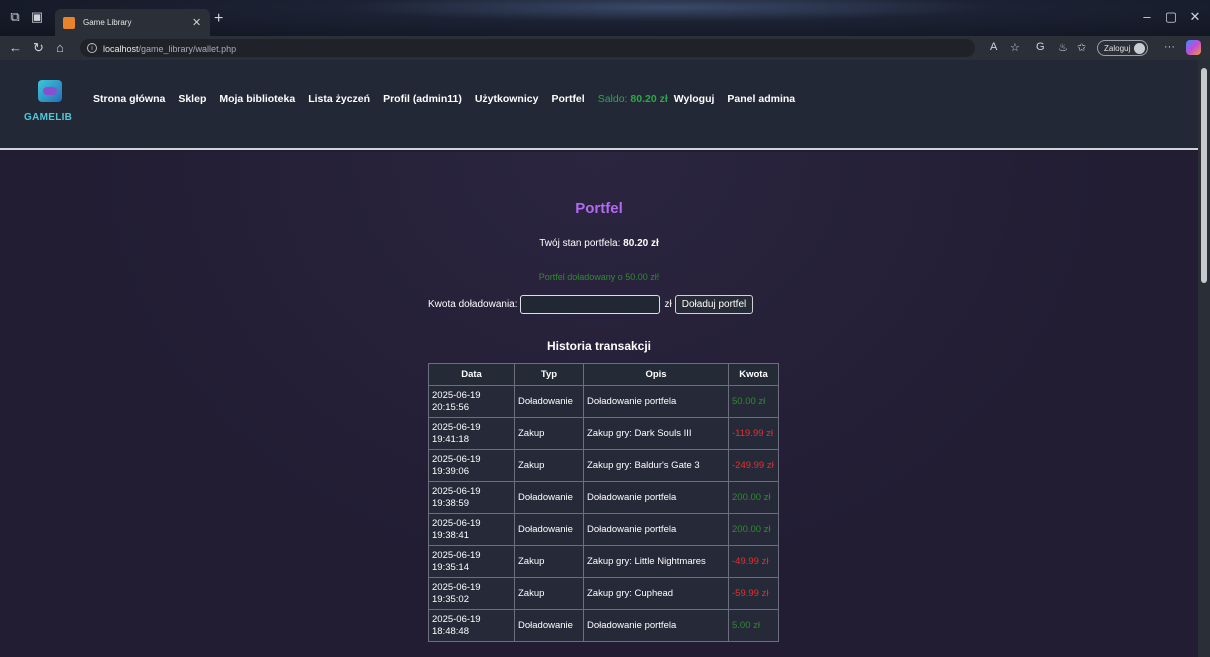  I want to click on page-title: Portfel, so click(599, 208).